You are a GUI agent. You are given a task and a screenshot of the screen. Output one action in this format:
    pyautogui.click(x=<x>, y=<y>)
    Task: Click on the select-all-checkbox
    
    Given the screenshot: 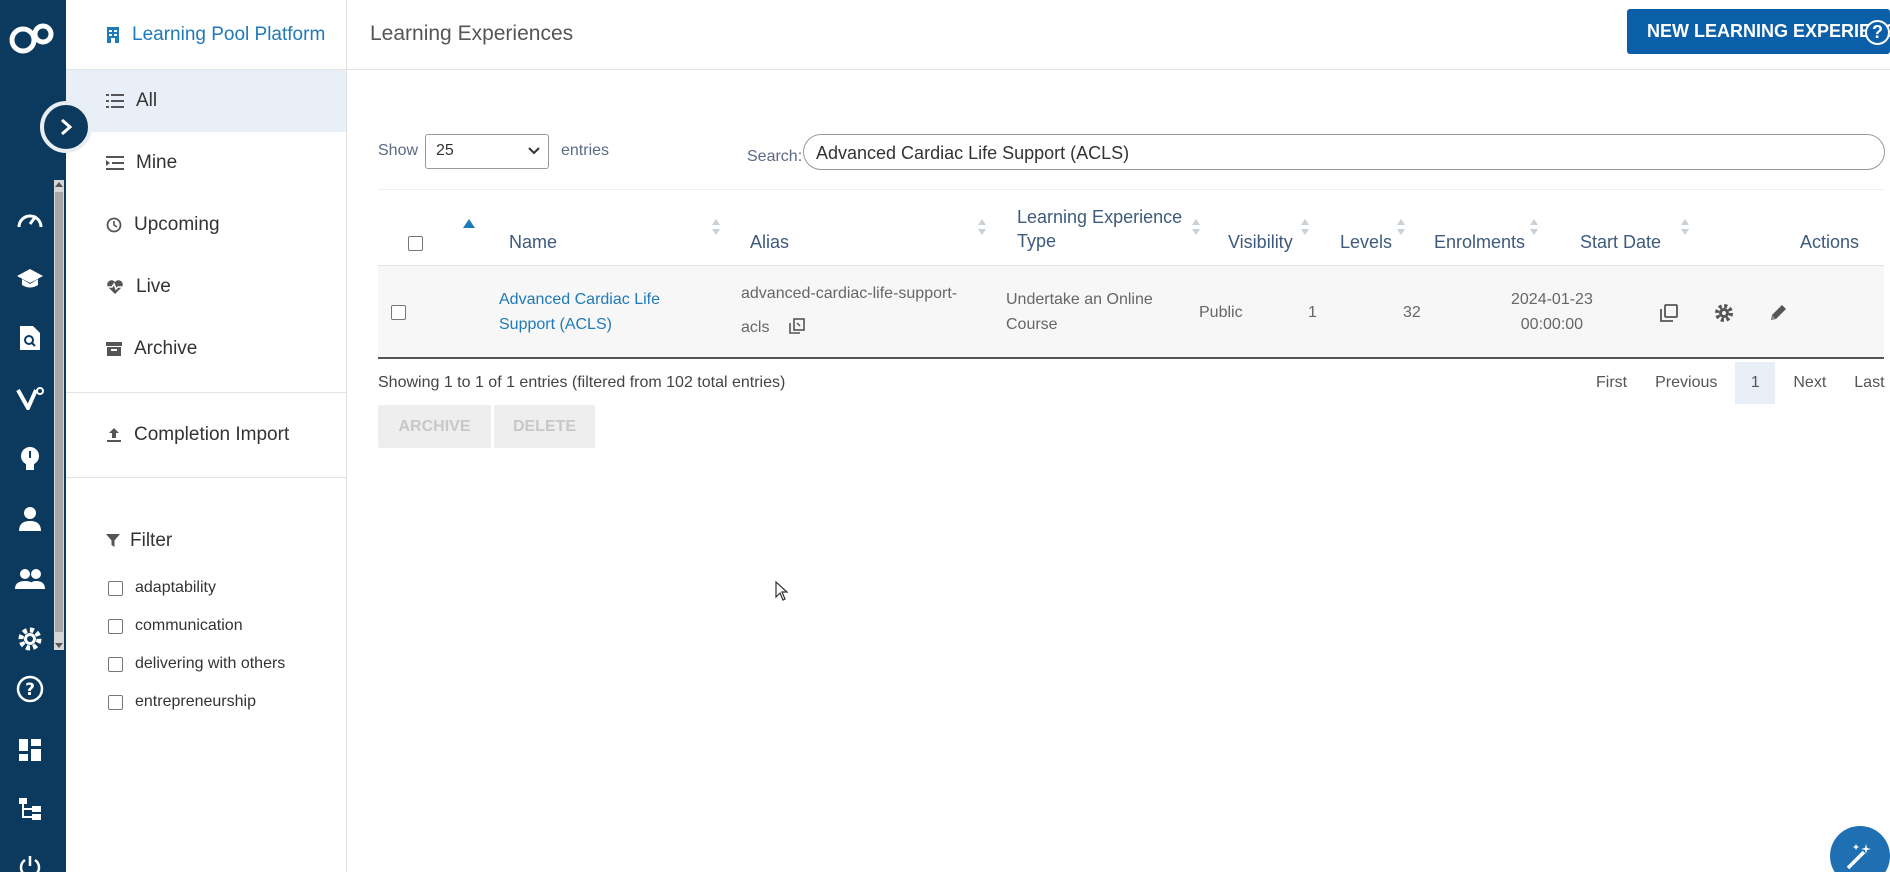 What is the action you would take?
    pyautogui.click(x=415, y=243)
    